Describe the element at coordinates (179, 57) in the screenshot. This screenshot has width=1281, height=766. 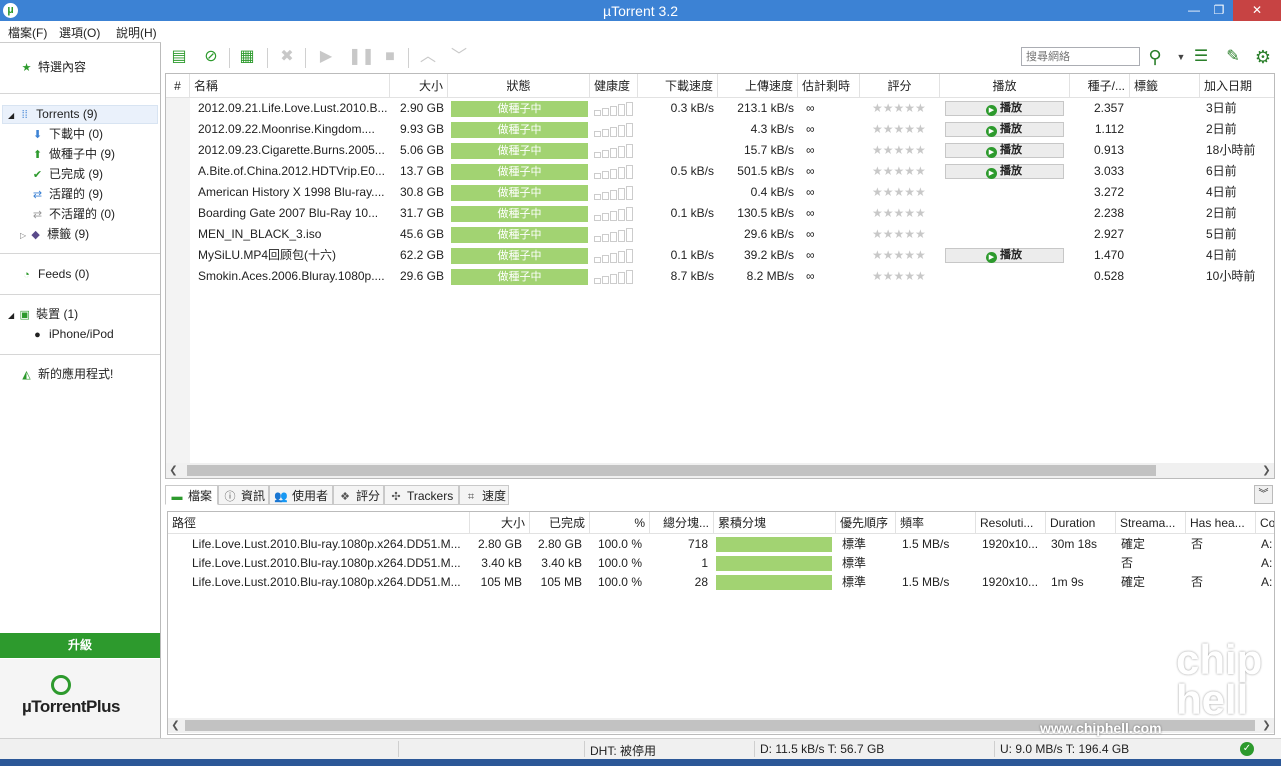
I see `add-torrent-icon: ▤` at that location.